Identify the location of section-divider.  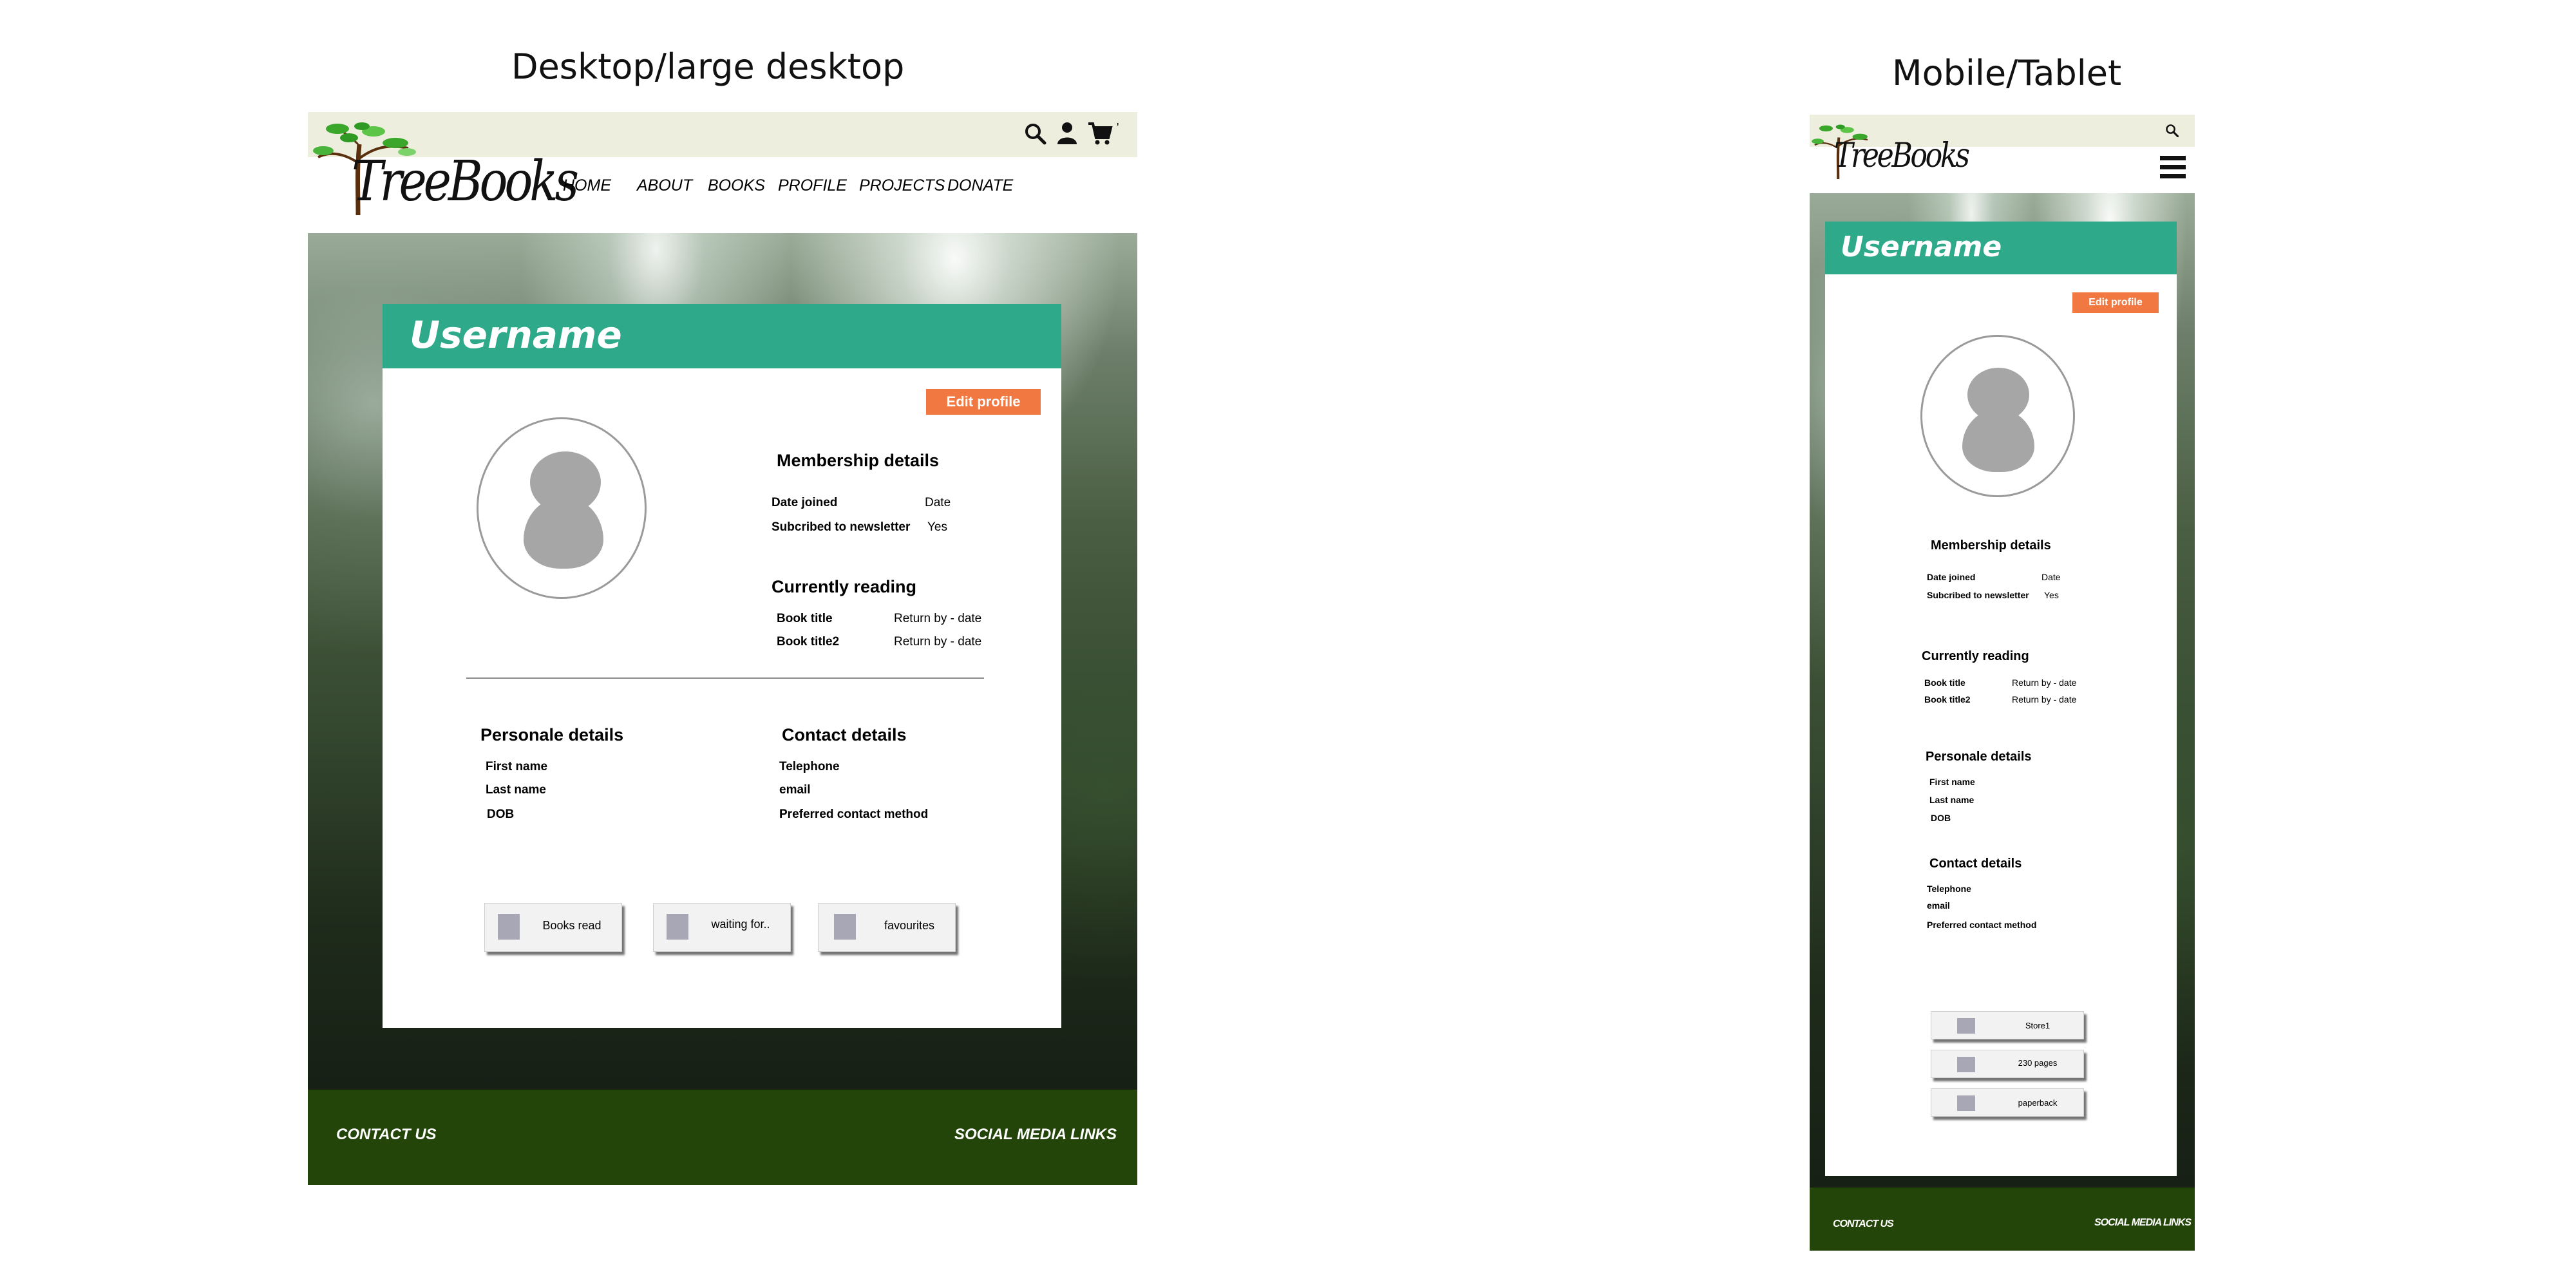
(725, 678).